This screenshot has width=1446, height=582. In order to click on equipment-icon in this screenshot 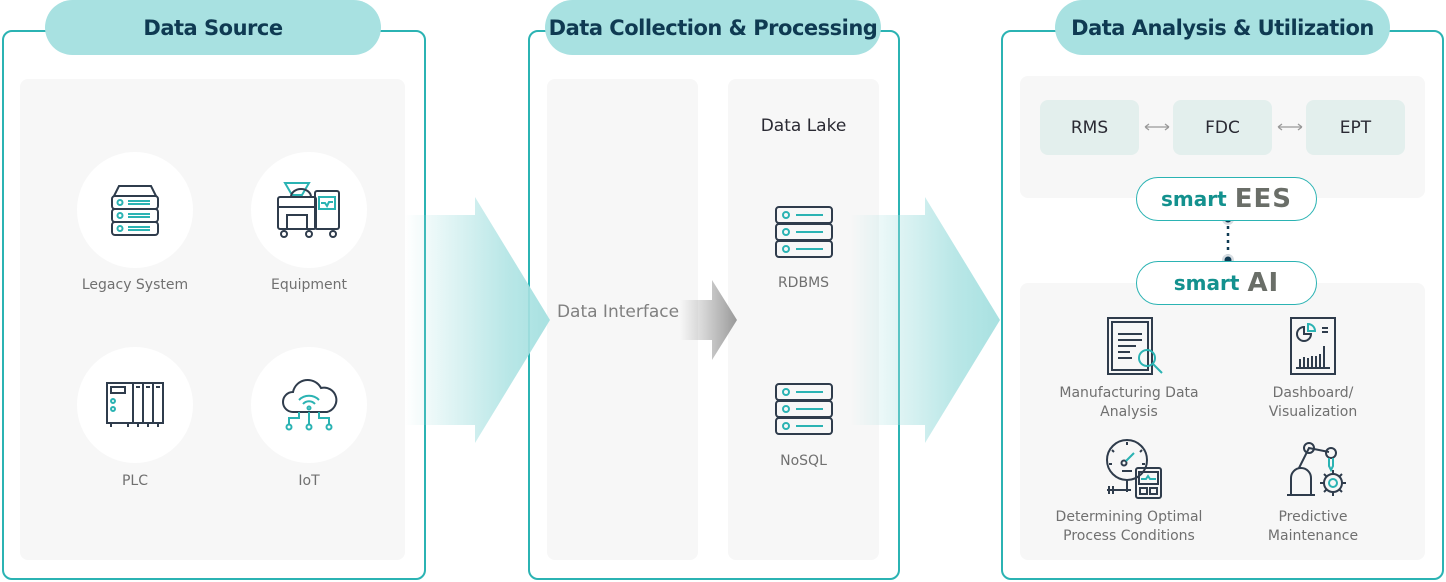, I will do `click(308, 210)`.